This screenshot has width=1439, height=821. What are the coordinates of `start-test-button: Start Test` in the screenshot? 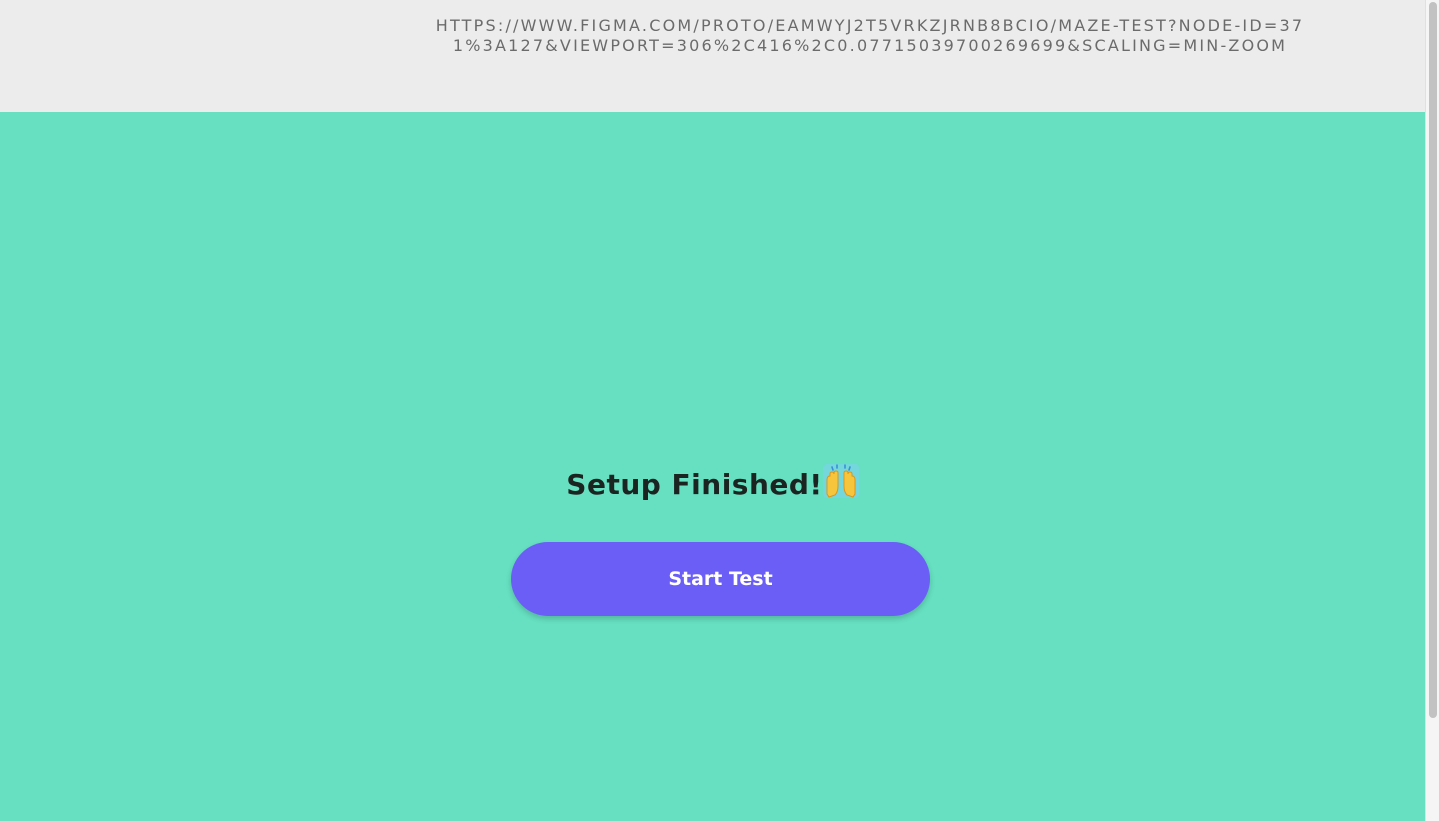 It's located at (720, 579).